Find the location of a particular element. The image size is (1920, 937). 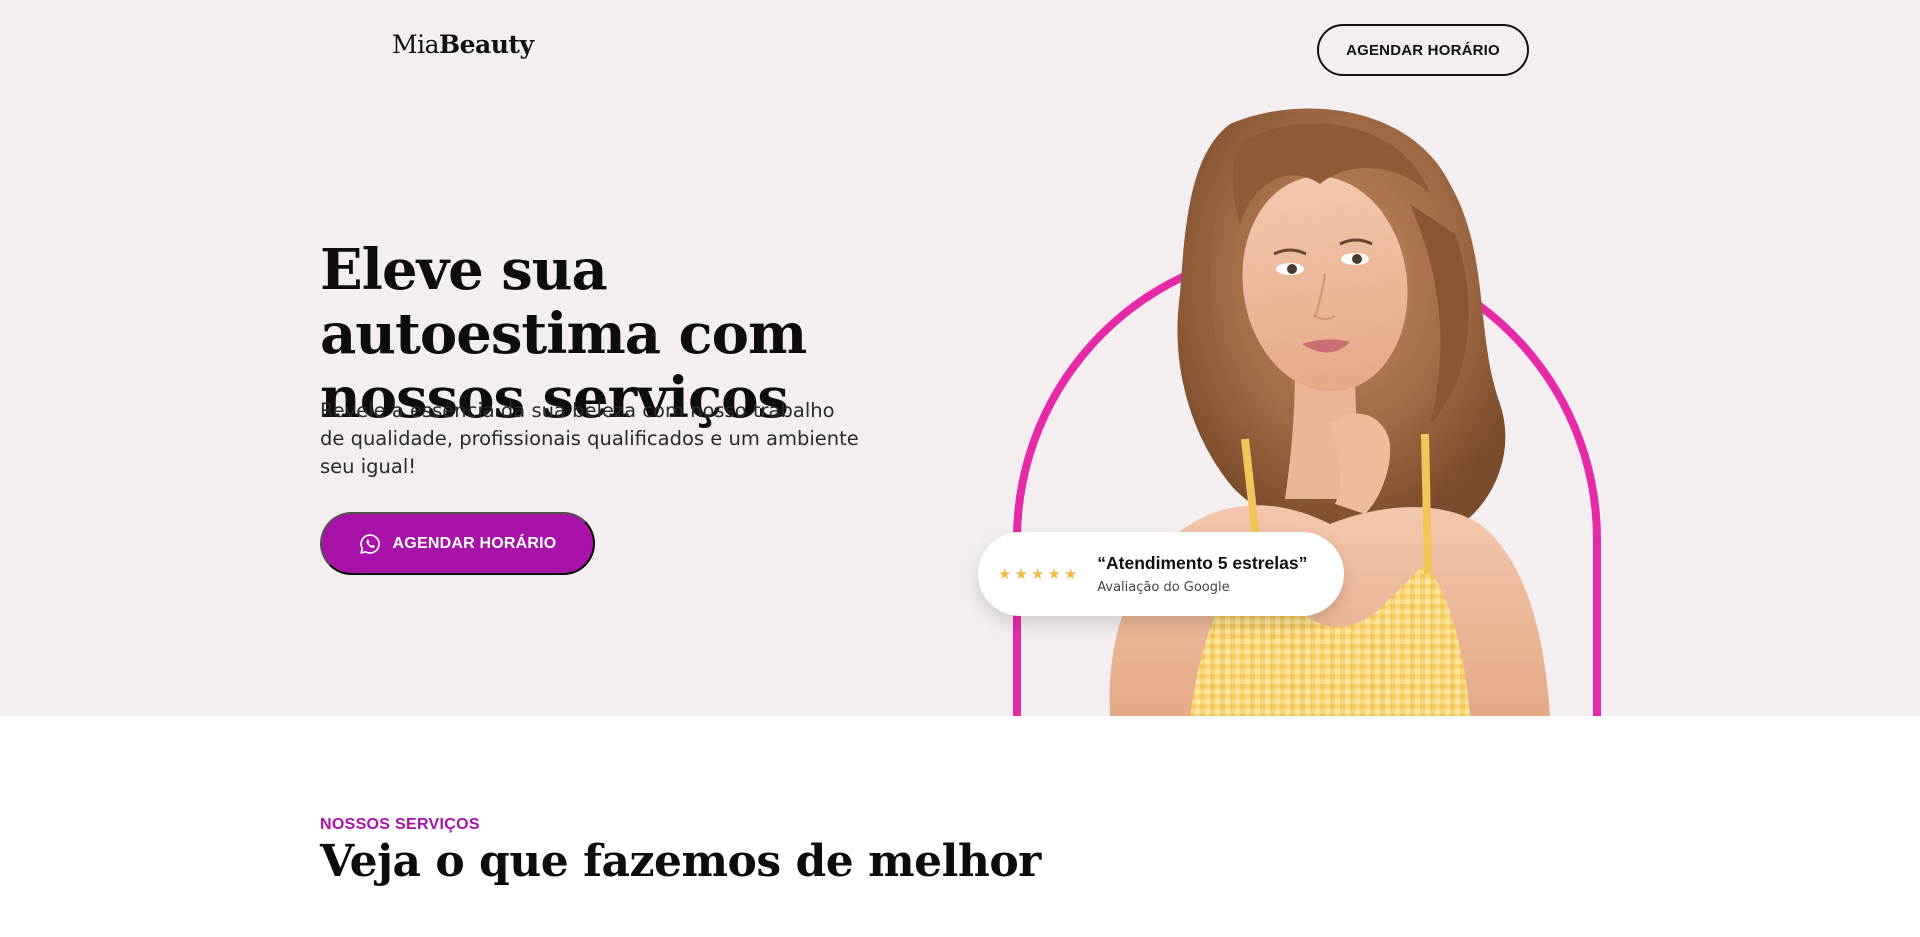

hero-schedule-button: AGENDAR HORÁRIO is located at coordinates (457, 543).